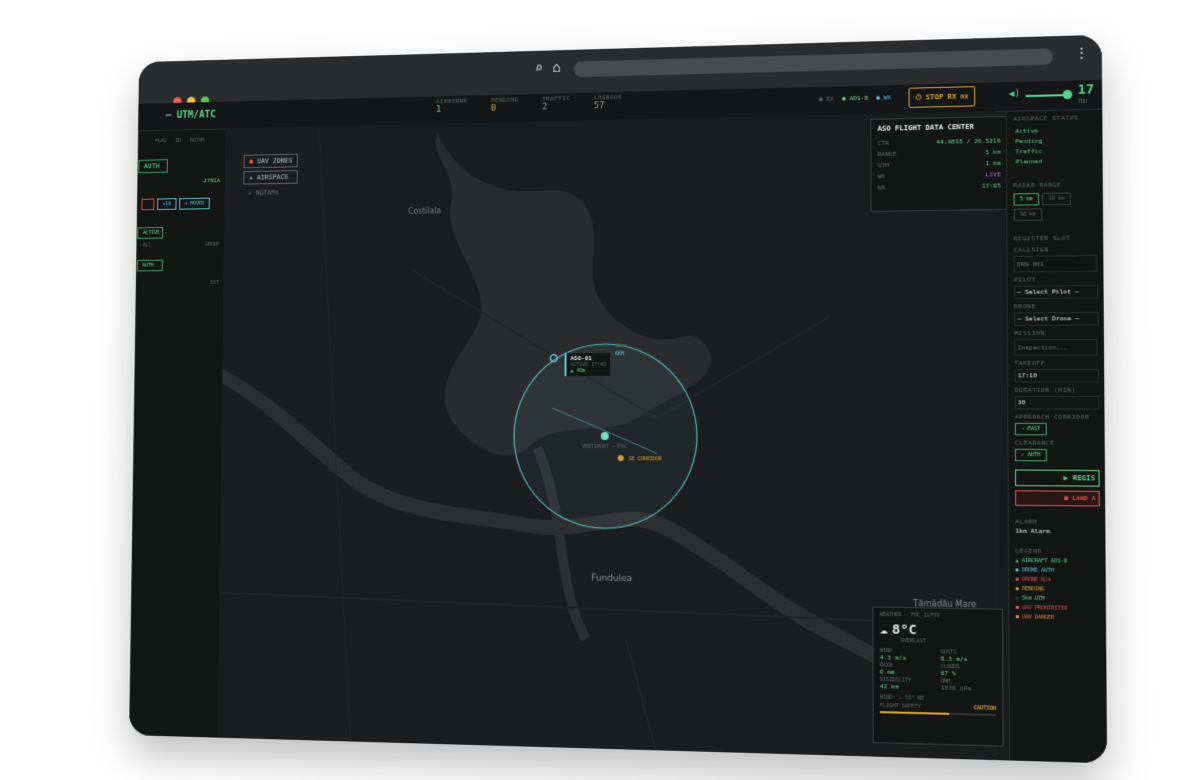 This screenshot has width=1200, height=780. Describe the element at coordinates (907, 673) in the screenshot. I see `weather-item-value: 0 mm` at that location.